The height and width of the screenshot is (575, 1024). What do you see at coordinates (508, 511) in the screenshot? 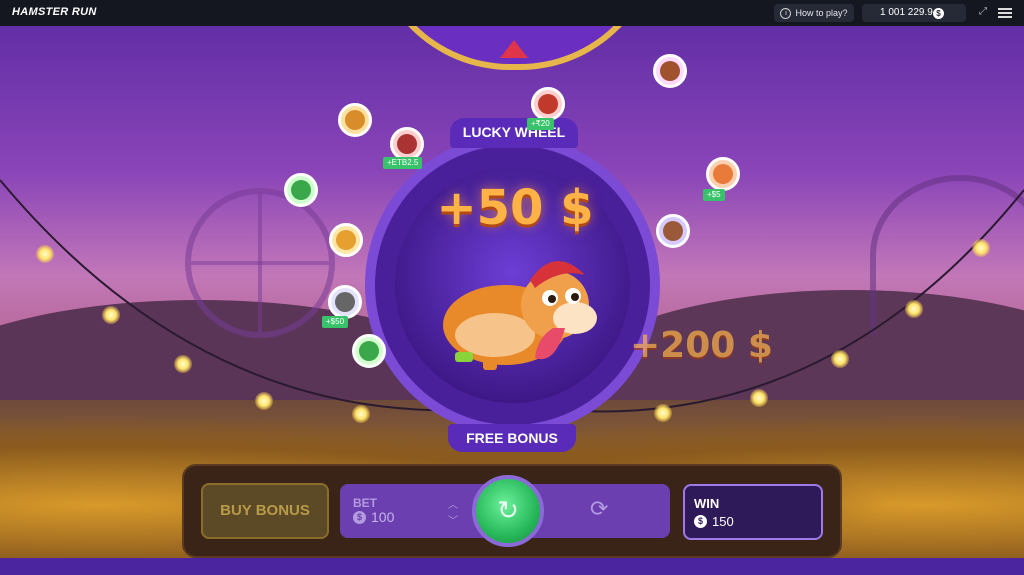
I see `spin-button: ↻` at bounding box center [508, 511].